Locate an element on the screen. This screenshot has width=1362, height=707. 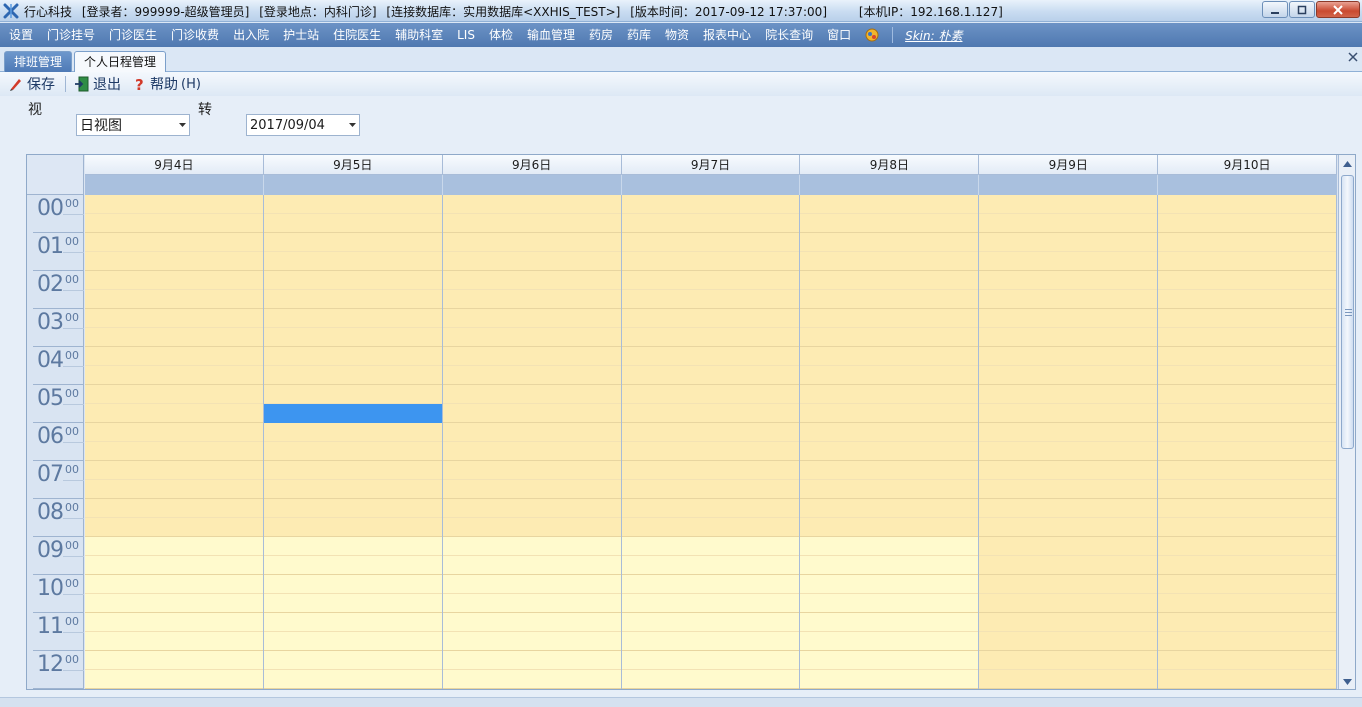
maximize-button is located at coordinates (1302, 9).